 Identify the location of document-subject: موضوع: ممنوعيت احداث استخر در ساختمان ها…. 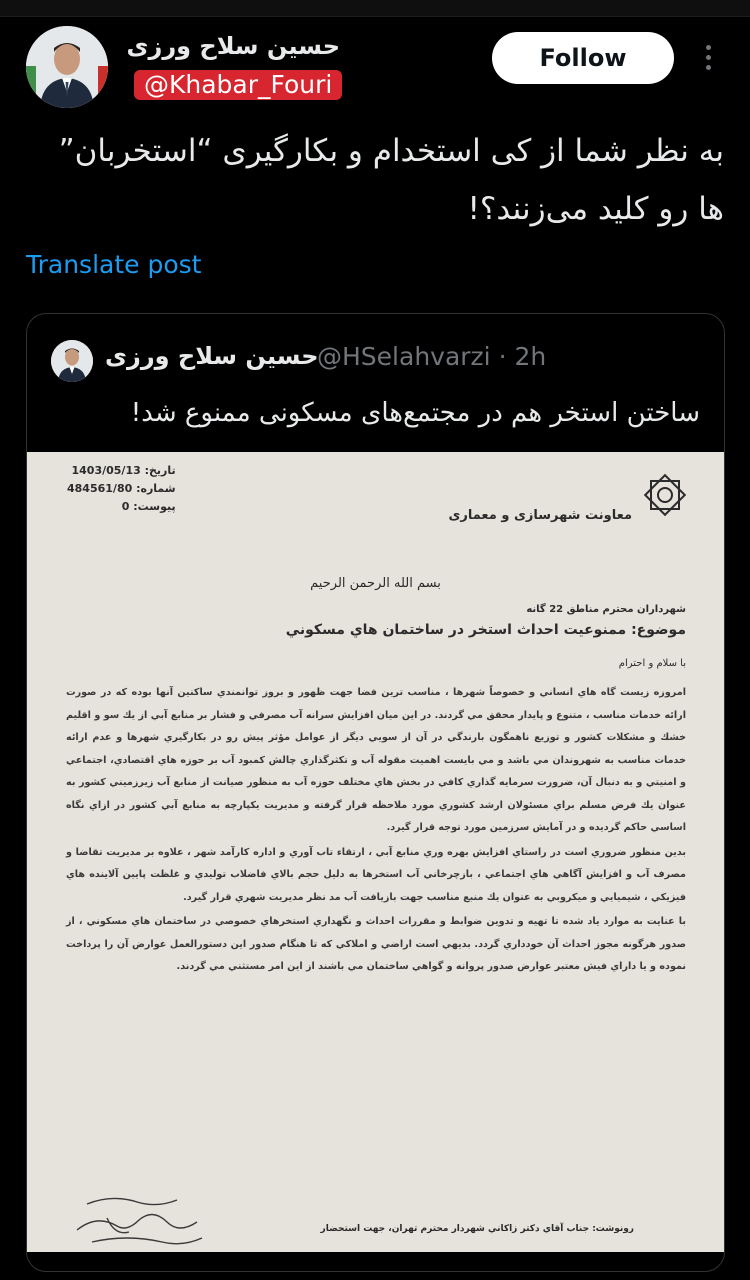
(485, 630).